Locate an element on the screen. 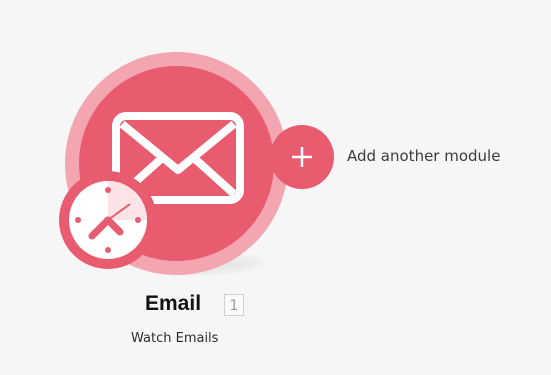 The height and width of the screenshot is (375, 551). module-counter-badge: 1 is located at coordinates (234, 305).